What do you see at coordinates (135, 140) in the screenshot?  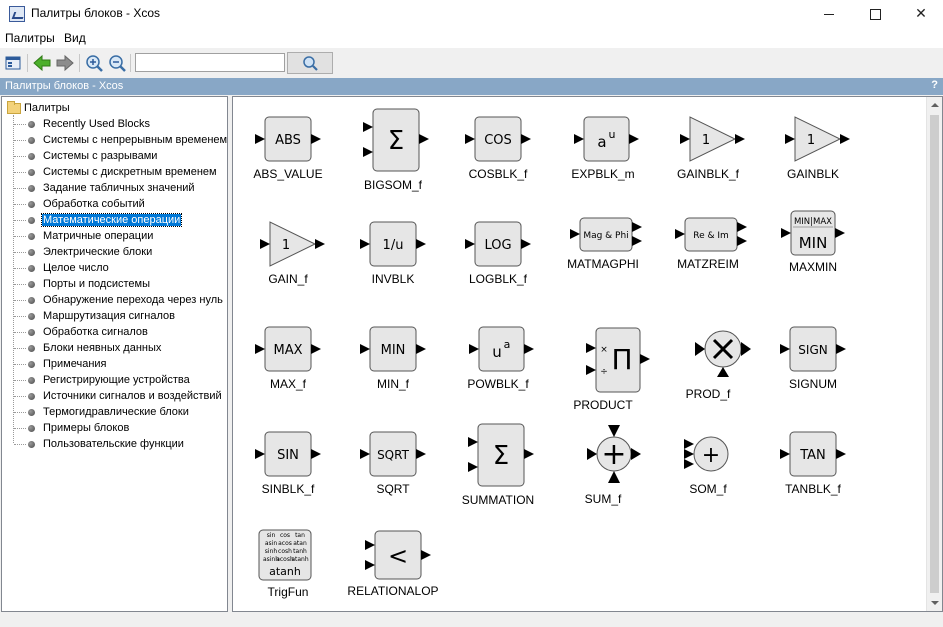 I see `tree-item-label: Системы с непрерывным временем` at bounding box center [135, 140].